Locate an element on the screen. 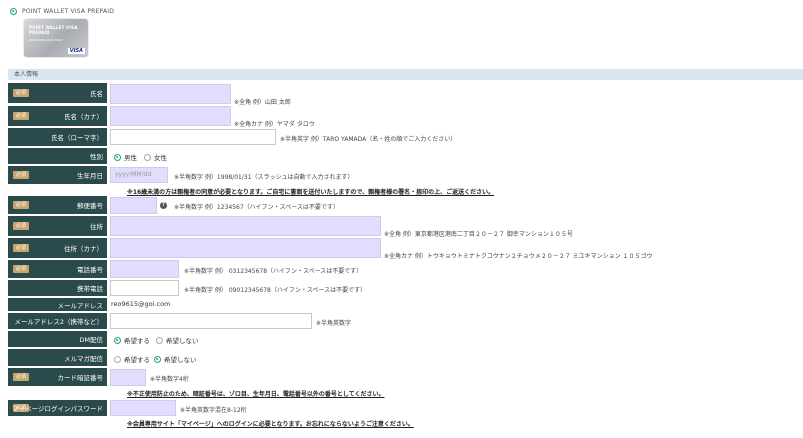 The image size is (803, 438). name-roman-note: ※半角英字 例）TARO YAMADA（名・姓の順でご入力ください） is located at coordinates (368, 139).